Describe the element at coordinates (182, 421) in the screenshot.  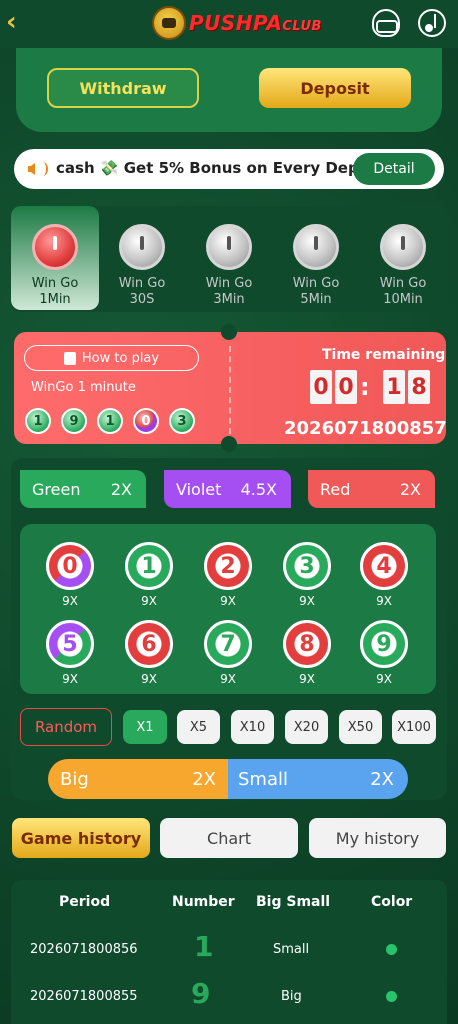
I see `recent-result-ball: 3` at that location.